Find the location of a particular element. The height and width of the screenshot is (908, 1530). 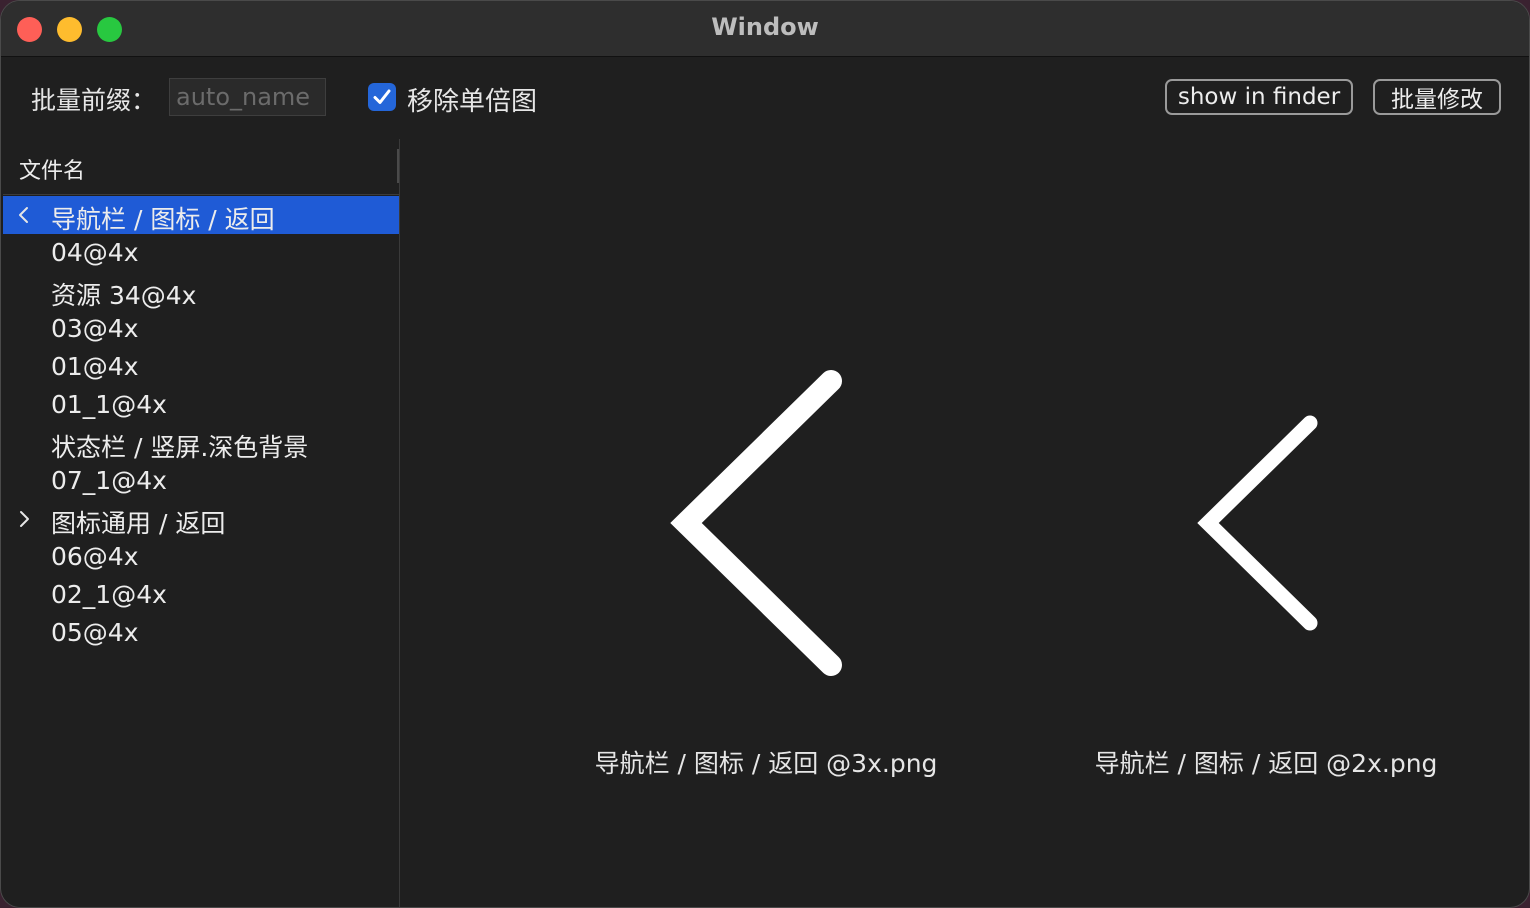

file-row-label: 06@4x is located at coordinates (95, 556).